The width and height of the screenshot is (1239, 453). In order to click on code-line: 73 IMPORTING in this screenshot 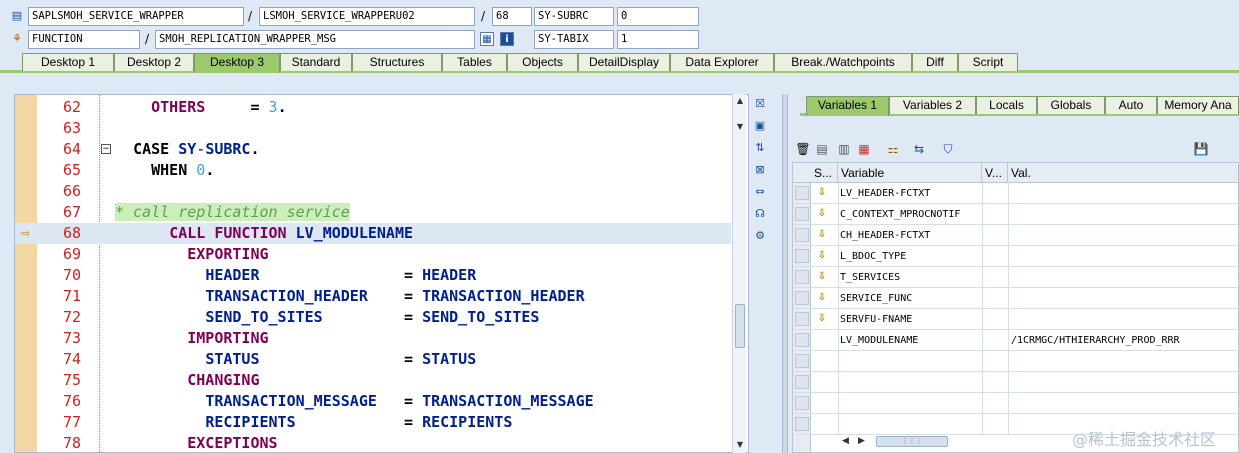, I will do `click(373, 338)`.